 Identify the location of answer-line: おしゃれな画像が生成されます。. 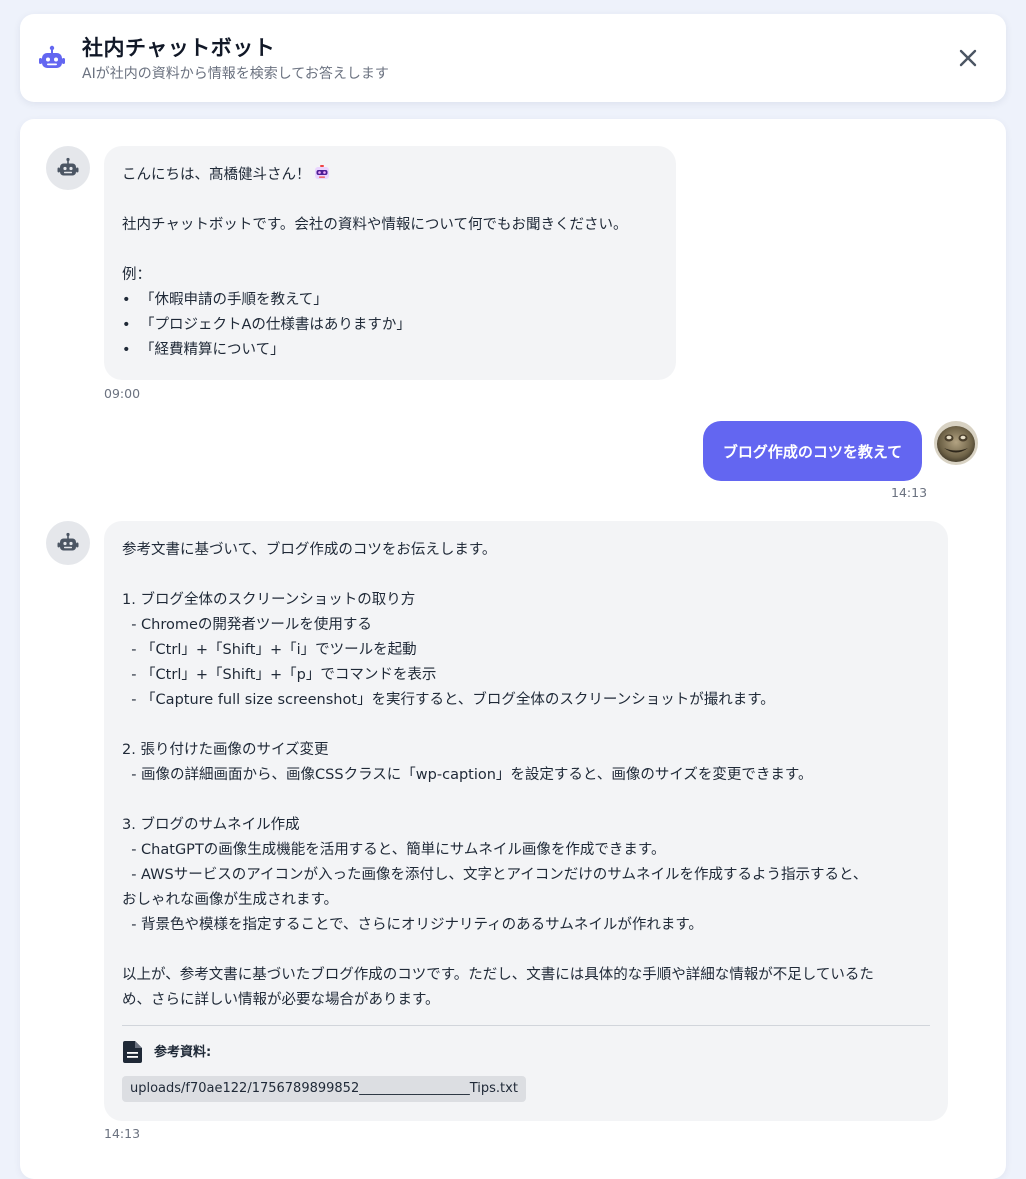
(230, 900).